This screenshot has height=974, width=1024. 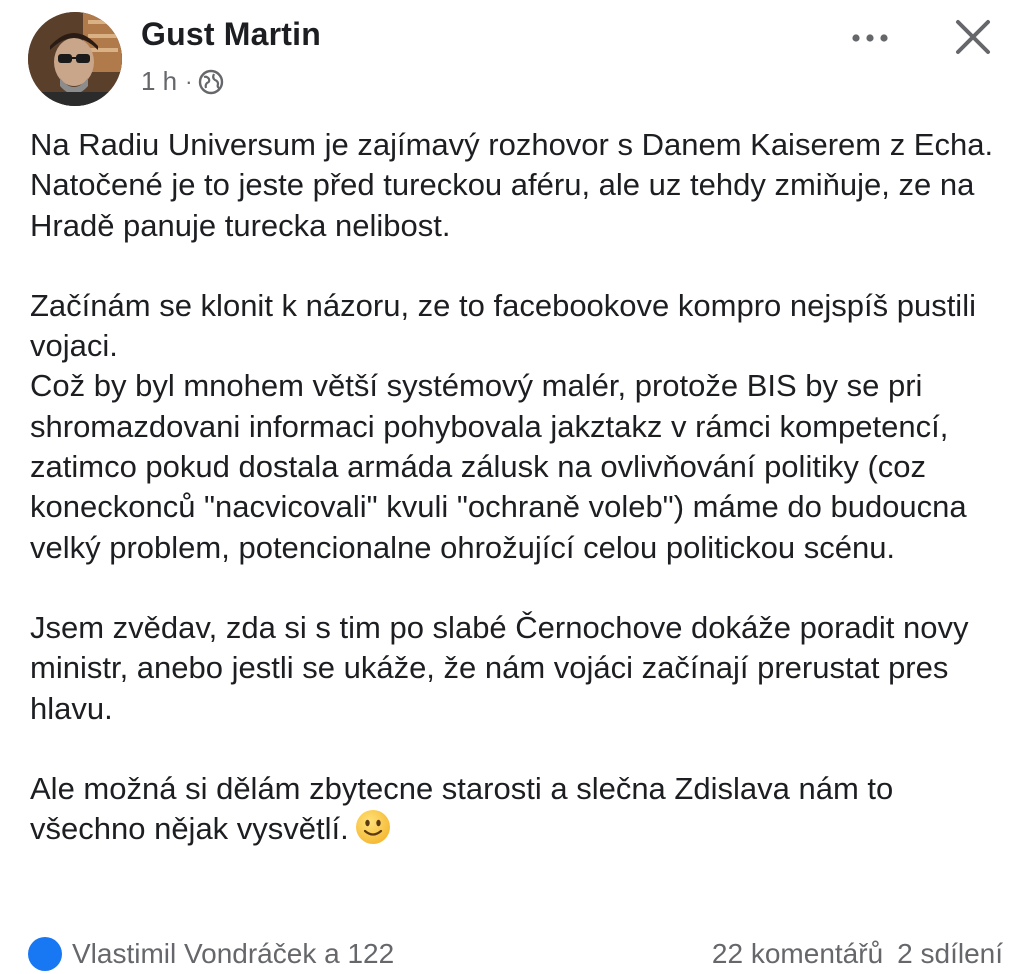 What do you see at coordinates (512, 60) in the screenshot?
I see `post-header: Gust Martin 1 h ·` at bounding box center [512, 60].